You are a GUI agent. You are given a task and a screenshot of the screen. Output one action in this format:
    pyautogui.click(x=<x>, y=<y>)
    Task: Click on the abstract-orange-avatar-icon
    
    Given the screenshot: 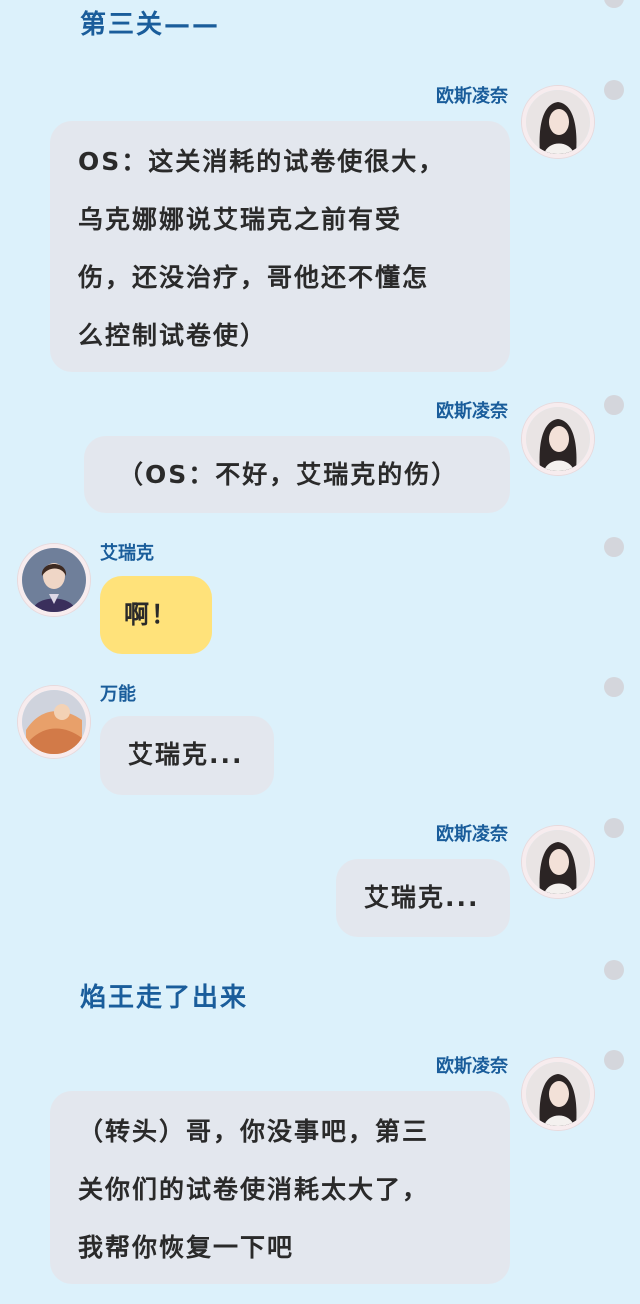 What is the action you would take?
    pyautogui.click(x=54, y=722)
    